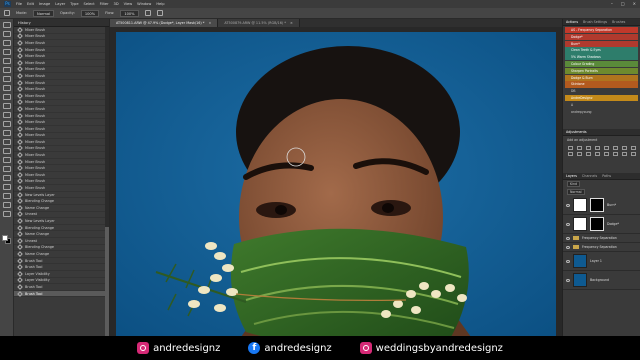 The width and height of the screenshot is (640, 360). Describe the element at coordinates (6, 169) in the screenshot. I see `type-tool-icon` at that location.